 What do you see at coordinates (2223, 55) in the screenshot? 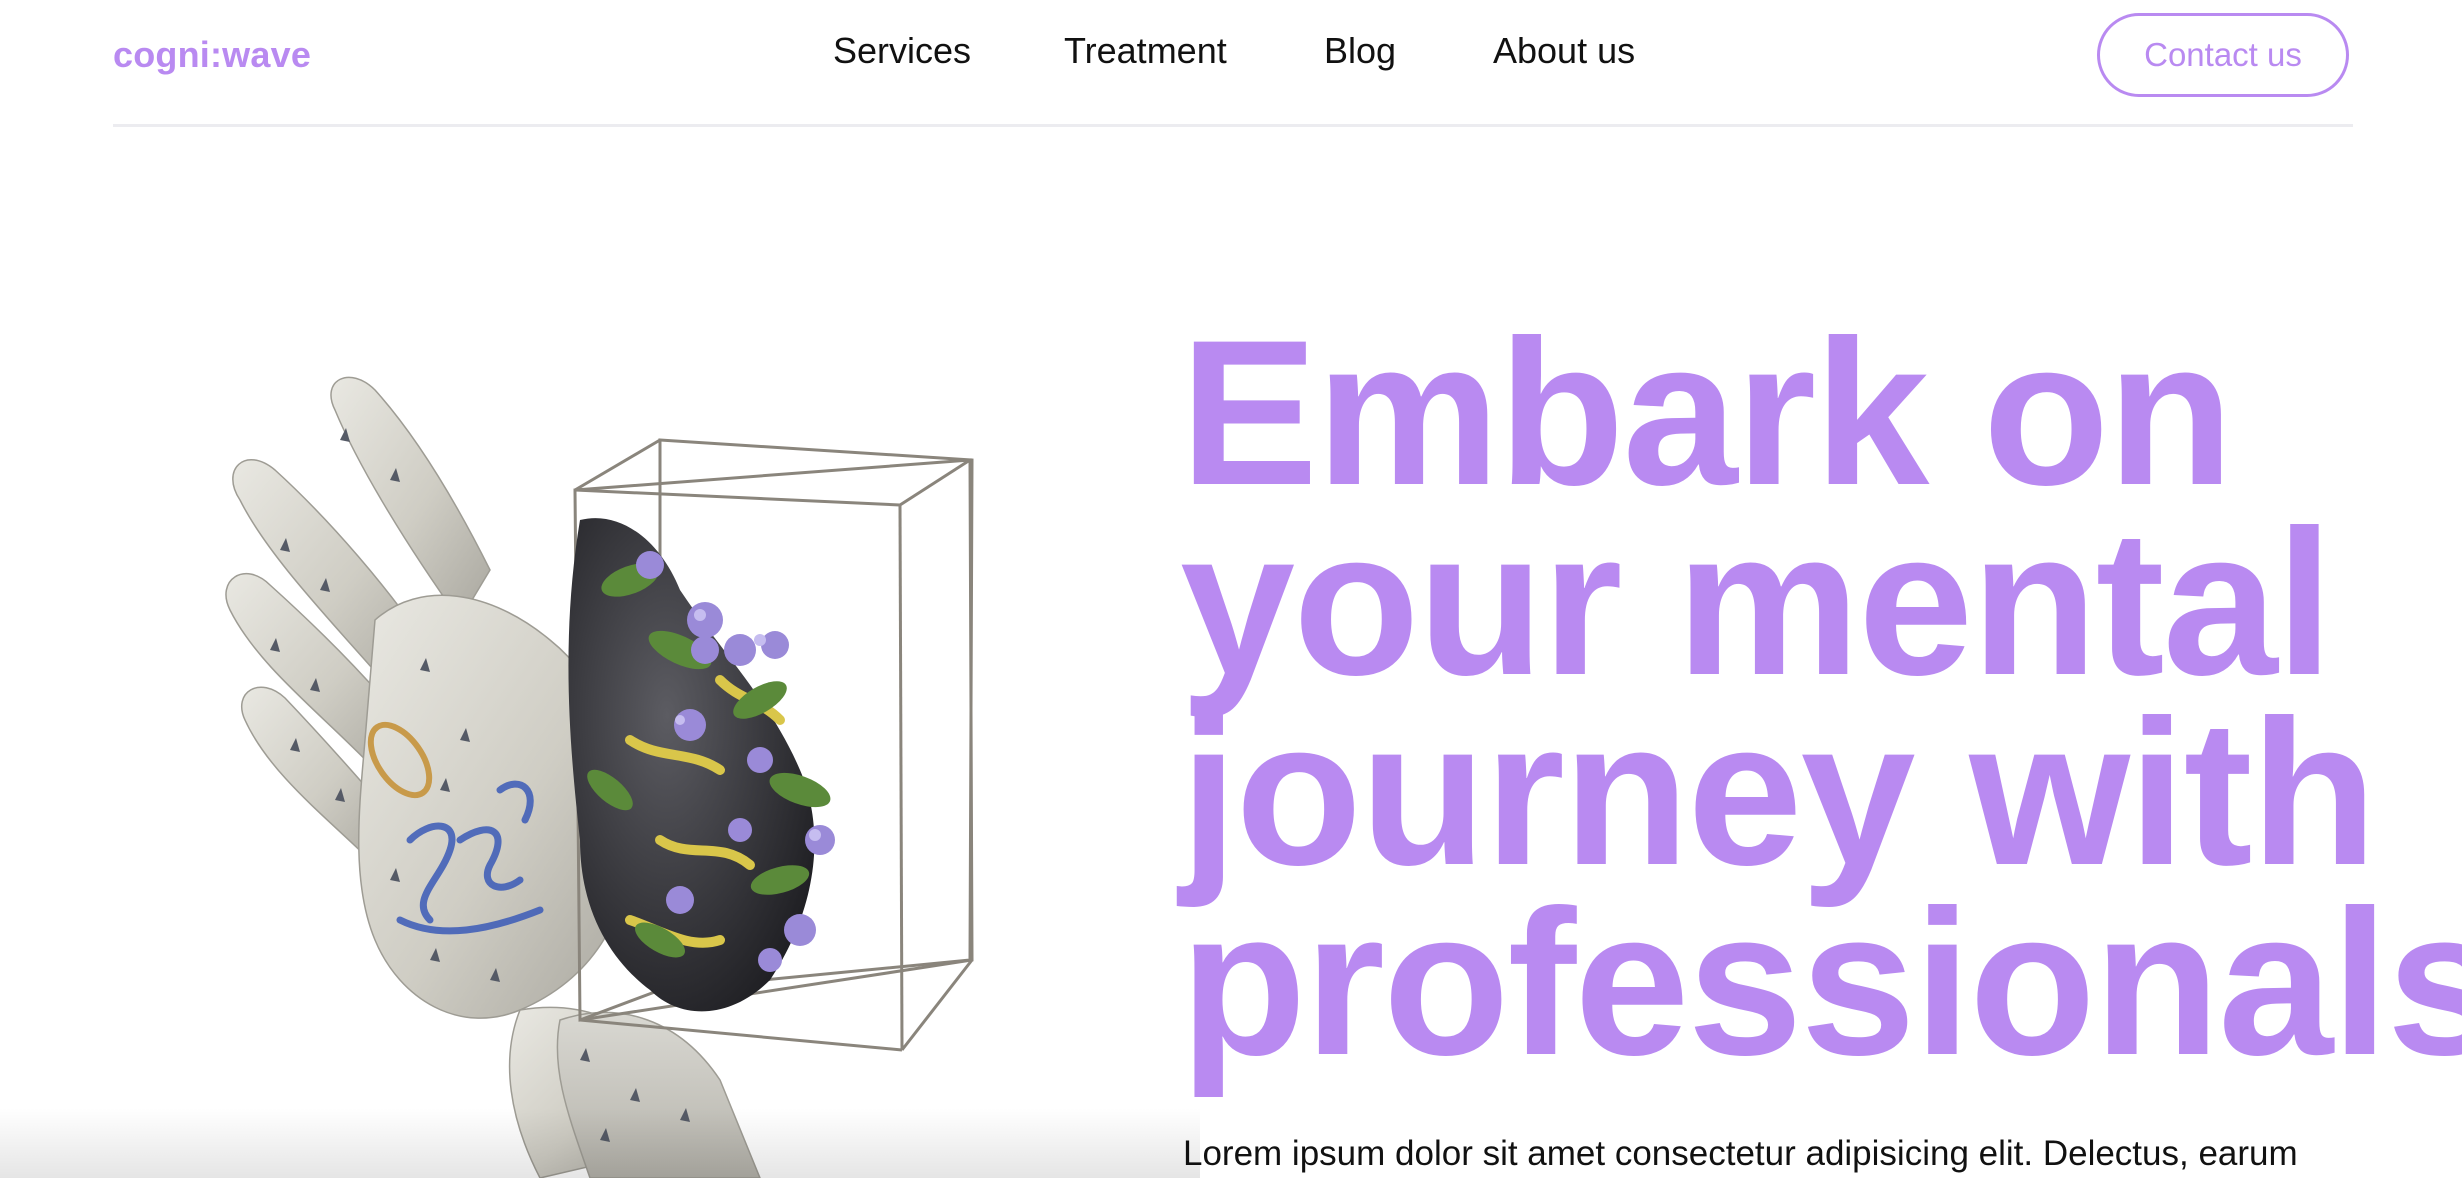
I see `contact-us-button: Contact us` at bounding box center [2223, 55].